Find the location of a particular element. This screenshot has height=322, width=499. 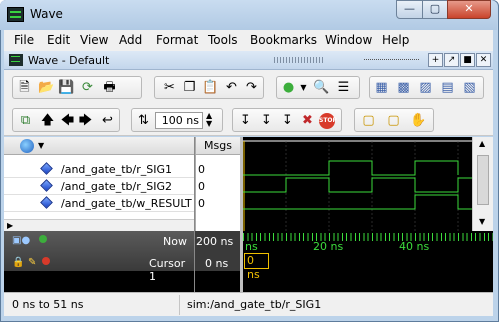

layout-2-icon: ▩ is located at coordinates (403, 87).